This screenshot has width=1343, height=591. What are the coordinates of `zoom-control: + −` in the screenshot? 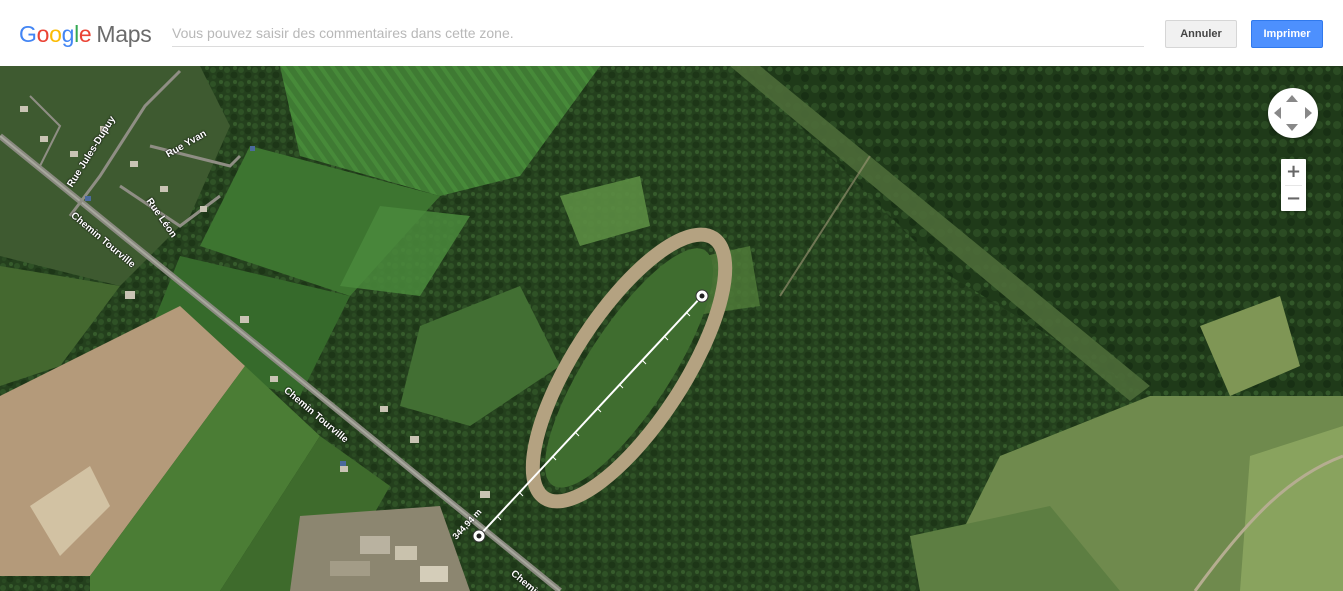 It's located at (1293, 185).